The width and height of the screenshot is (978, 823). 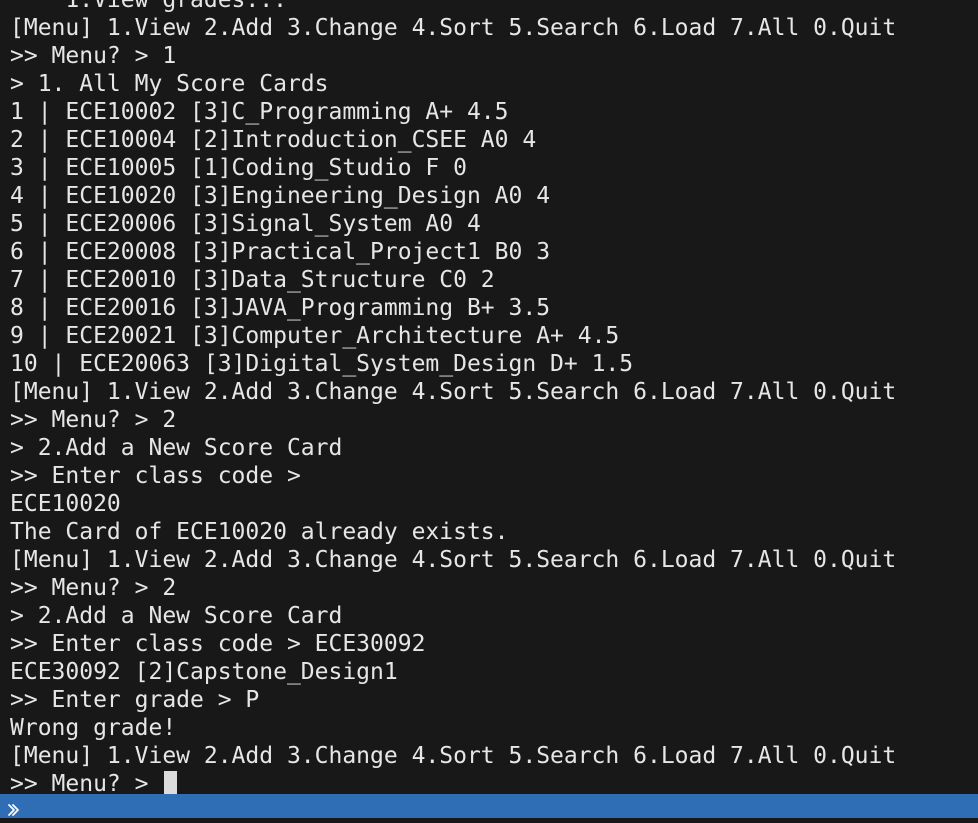 What do you see at coordinates (280, 252) in the screenshot?
I see `terminal-line: 6 | ECE20008 [3]Practical_Project1 B0 3` at bounding box center [280, 252].